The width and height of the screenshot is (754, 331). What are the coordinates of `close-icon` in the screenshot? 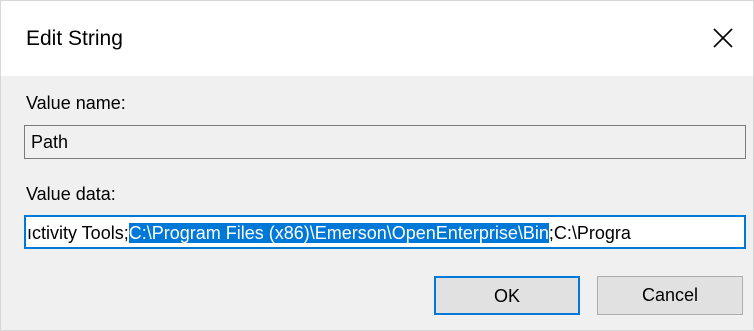 It's located at (723, 38).